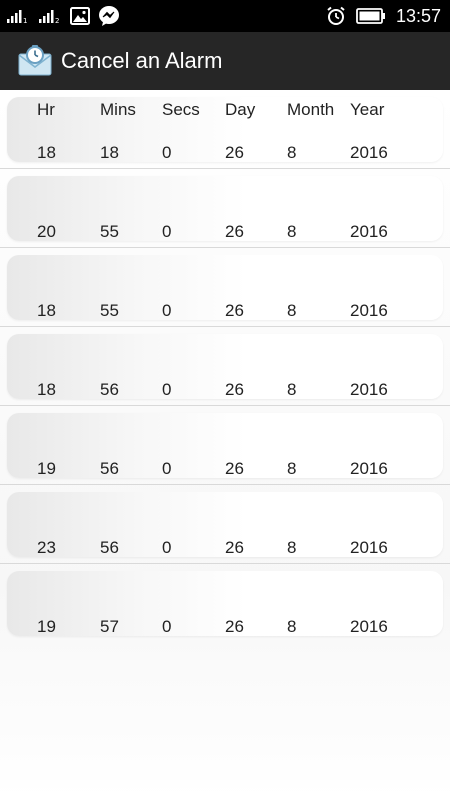  Describe the element at coordinates (367, 109) in the screenshot. I see `header-year: Year` at that location.